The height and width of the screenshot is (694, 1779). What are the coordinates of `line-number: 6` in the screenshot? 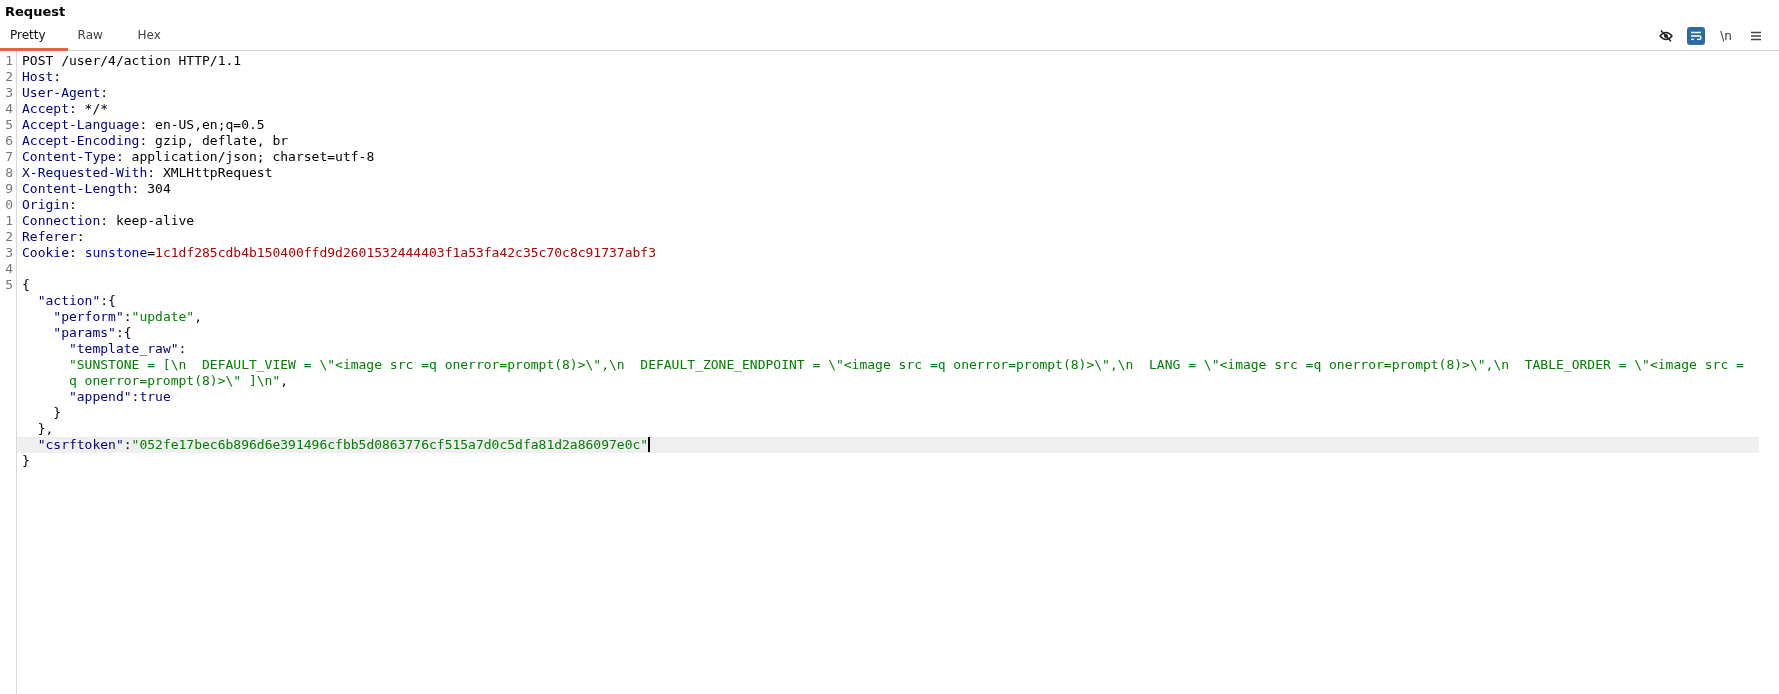 It's located at (9, 141).